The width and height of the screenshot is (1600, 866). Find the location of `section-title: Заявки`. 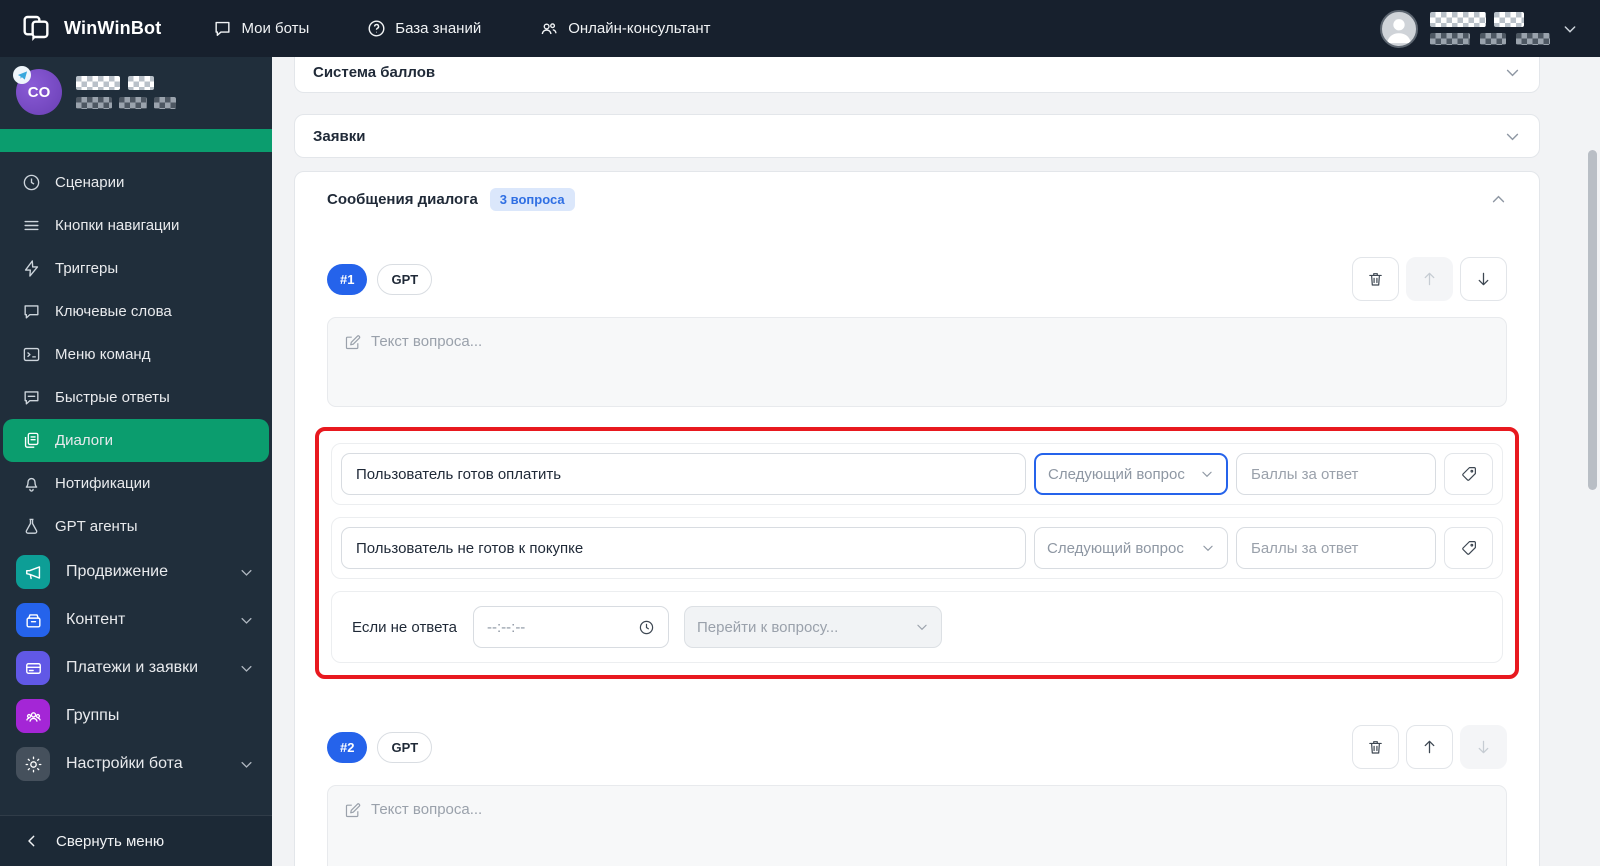

section-title: Заявки is located at coordinates (339, 136).